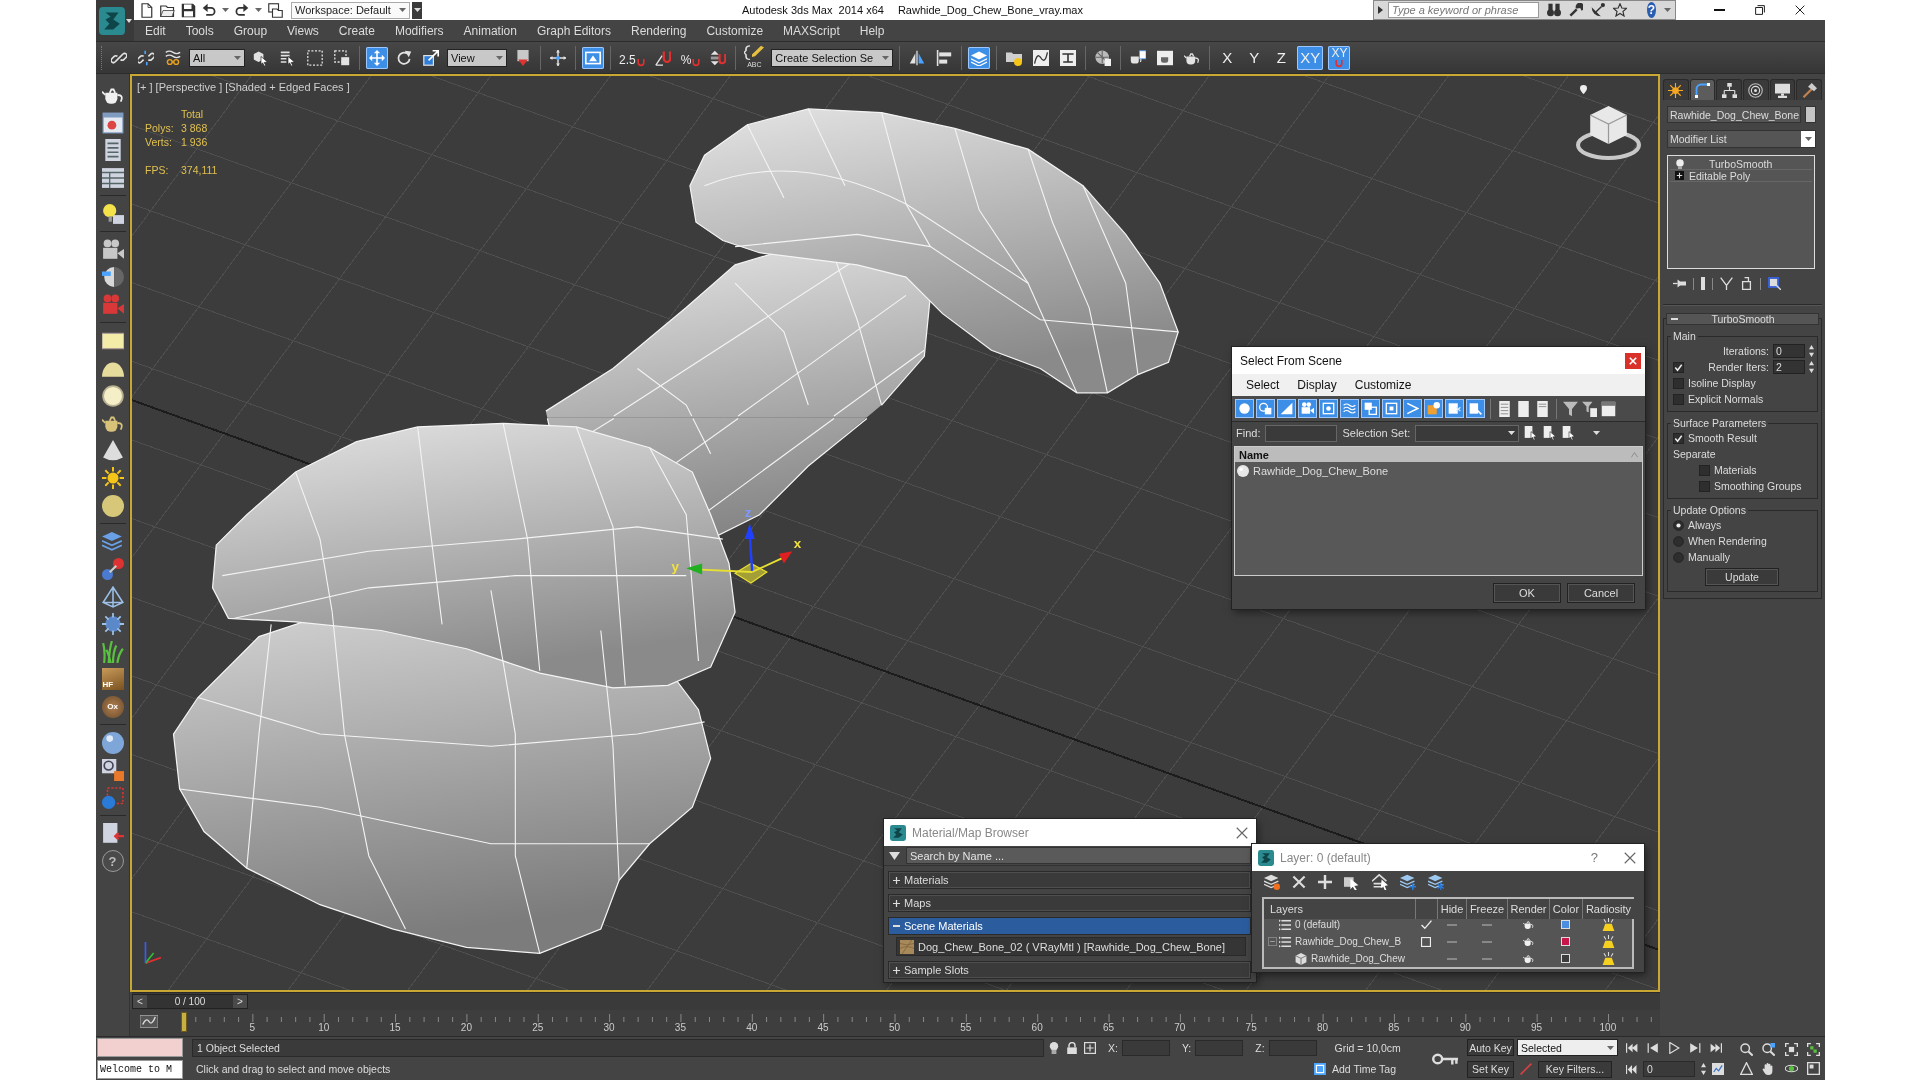 The width and height of the screenshot is (1920, 1080). I want to click on column-header: Name, so click(1438, 454).